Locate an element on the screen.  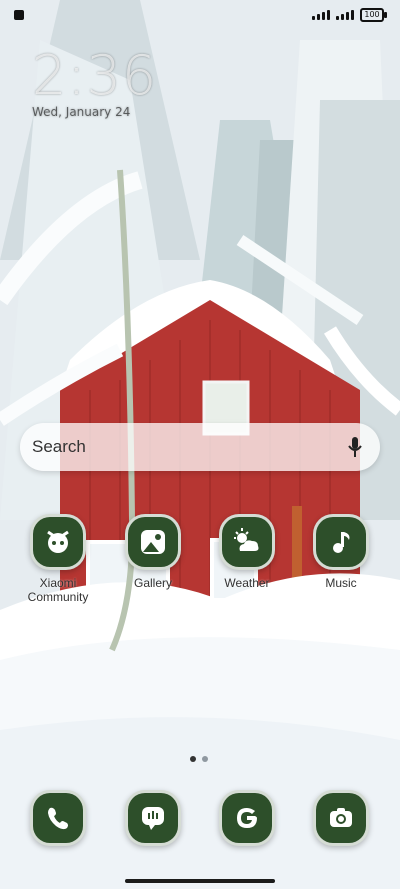
search-label: Search is located at coordinates (59, 446).